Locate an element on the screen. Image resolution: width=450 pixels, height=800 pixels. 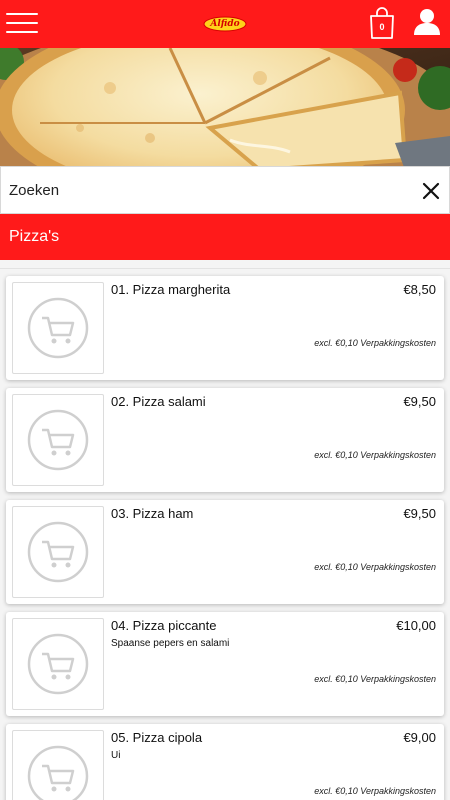
list-divider is located at coordinates (225, 268).